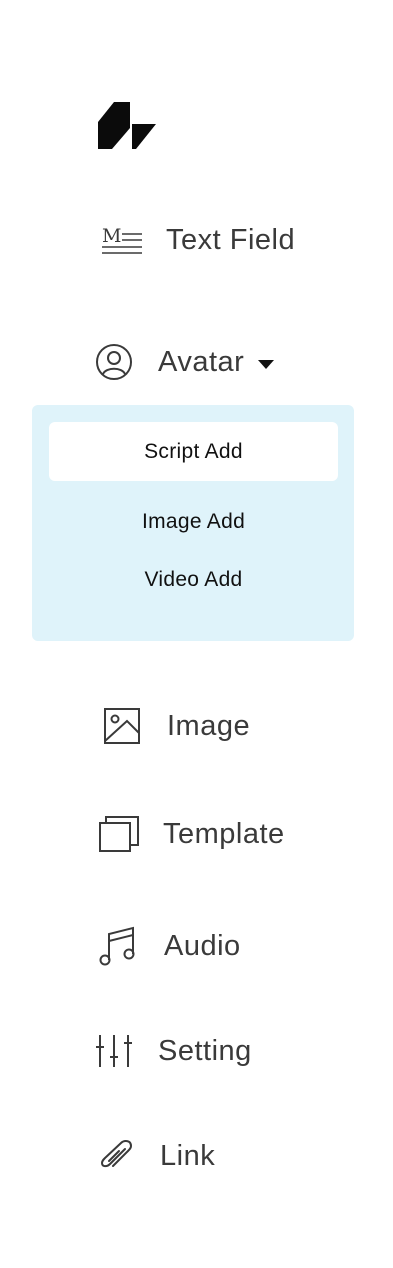 The width and height of the screenshot is (393, 1268). I want to click on nav-item-label: Template, so click(224, 833).